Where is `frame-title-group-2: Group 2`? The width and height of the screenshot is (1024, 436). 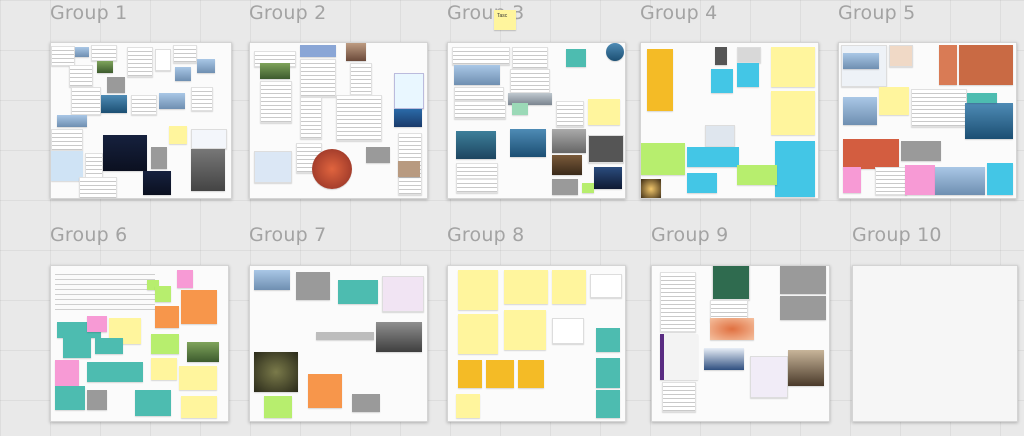 frame-title-group-2: Group 2 is located at coordinates (287, 13).